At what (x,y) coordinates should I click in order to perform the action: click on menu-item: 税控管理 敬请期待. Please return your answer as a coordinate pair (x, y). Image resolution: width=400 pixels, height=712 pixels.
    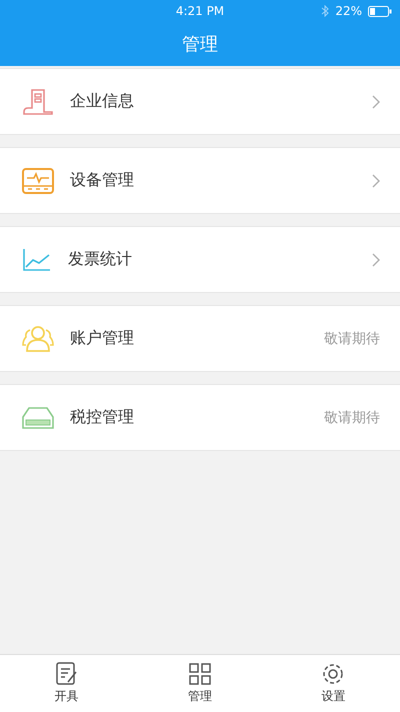
    Looking at the image, I should click on (200, 417).